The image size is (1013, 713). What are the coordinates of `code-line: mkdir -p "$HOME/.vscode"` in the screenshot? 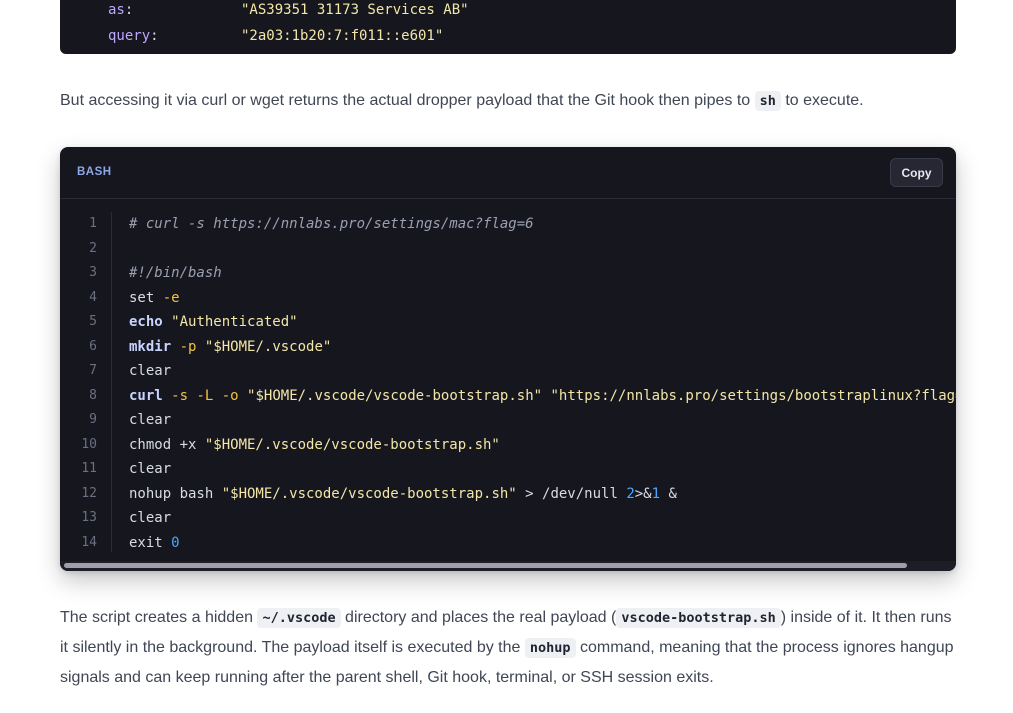 It's located at (542, 347).